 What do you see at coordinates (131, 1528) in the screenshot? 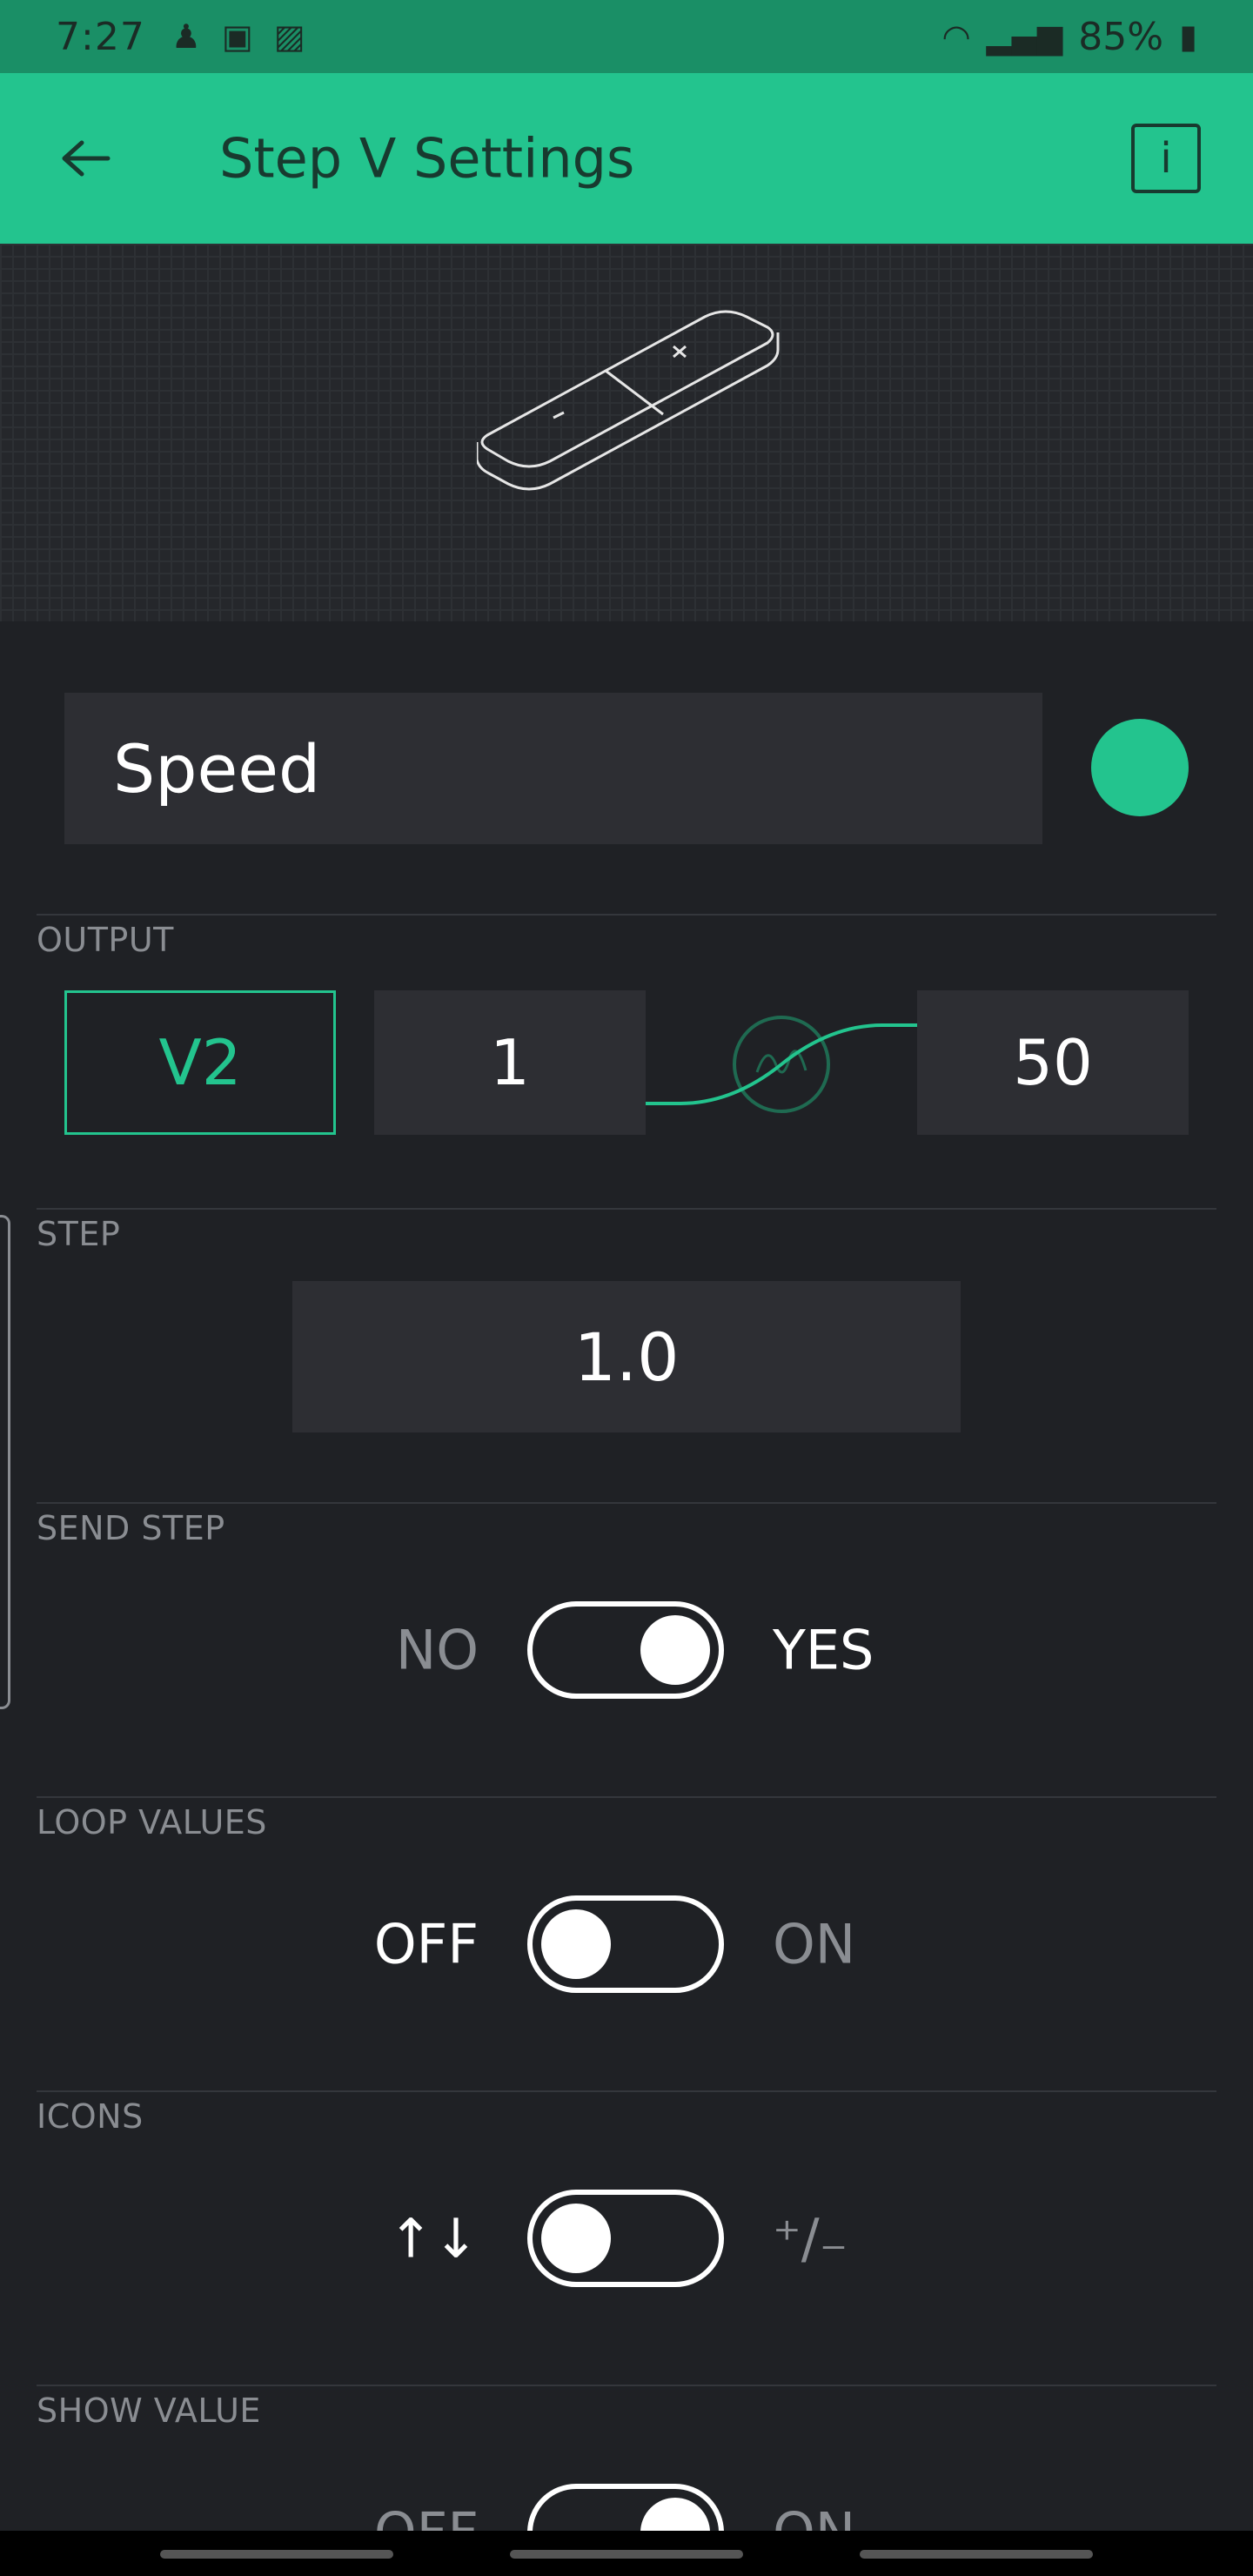
I see `send-step-section-label: SEND STEP` at bounding box center [131, 1528].